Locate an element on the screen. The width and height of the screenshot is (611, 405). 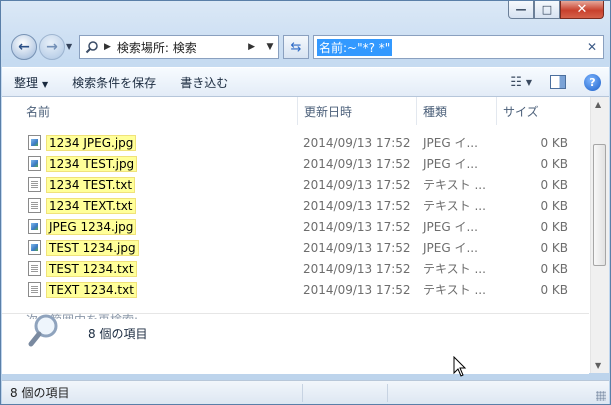
maximize-button: □ is located at coordinates (547, 10).